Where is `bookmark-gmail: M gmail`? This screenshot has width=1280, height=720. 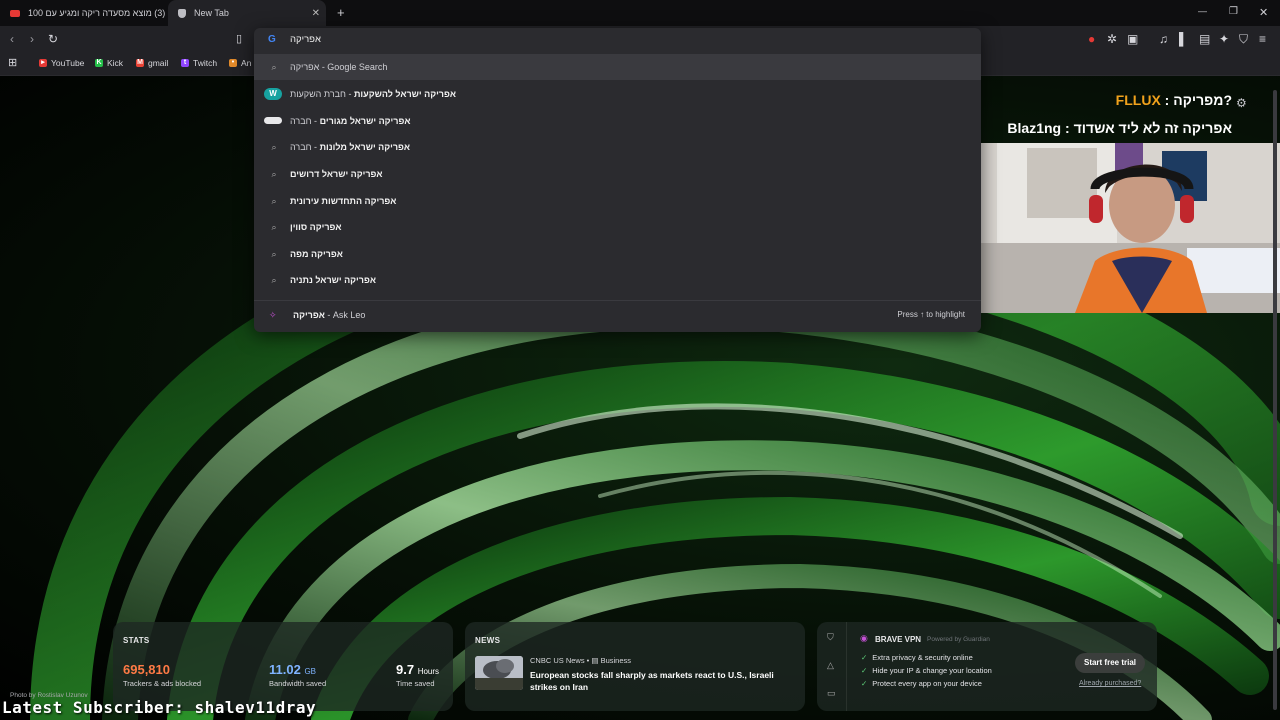
bookmark-gmail: M gmail is located at coordinates (152, 63).